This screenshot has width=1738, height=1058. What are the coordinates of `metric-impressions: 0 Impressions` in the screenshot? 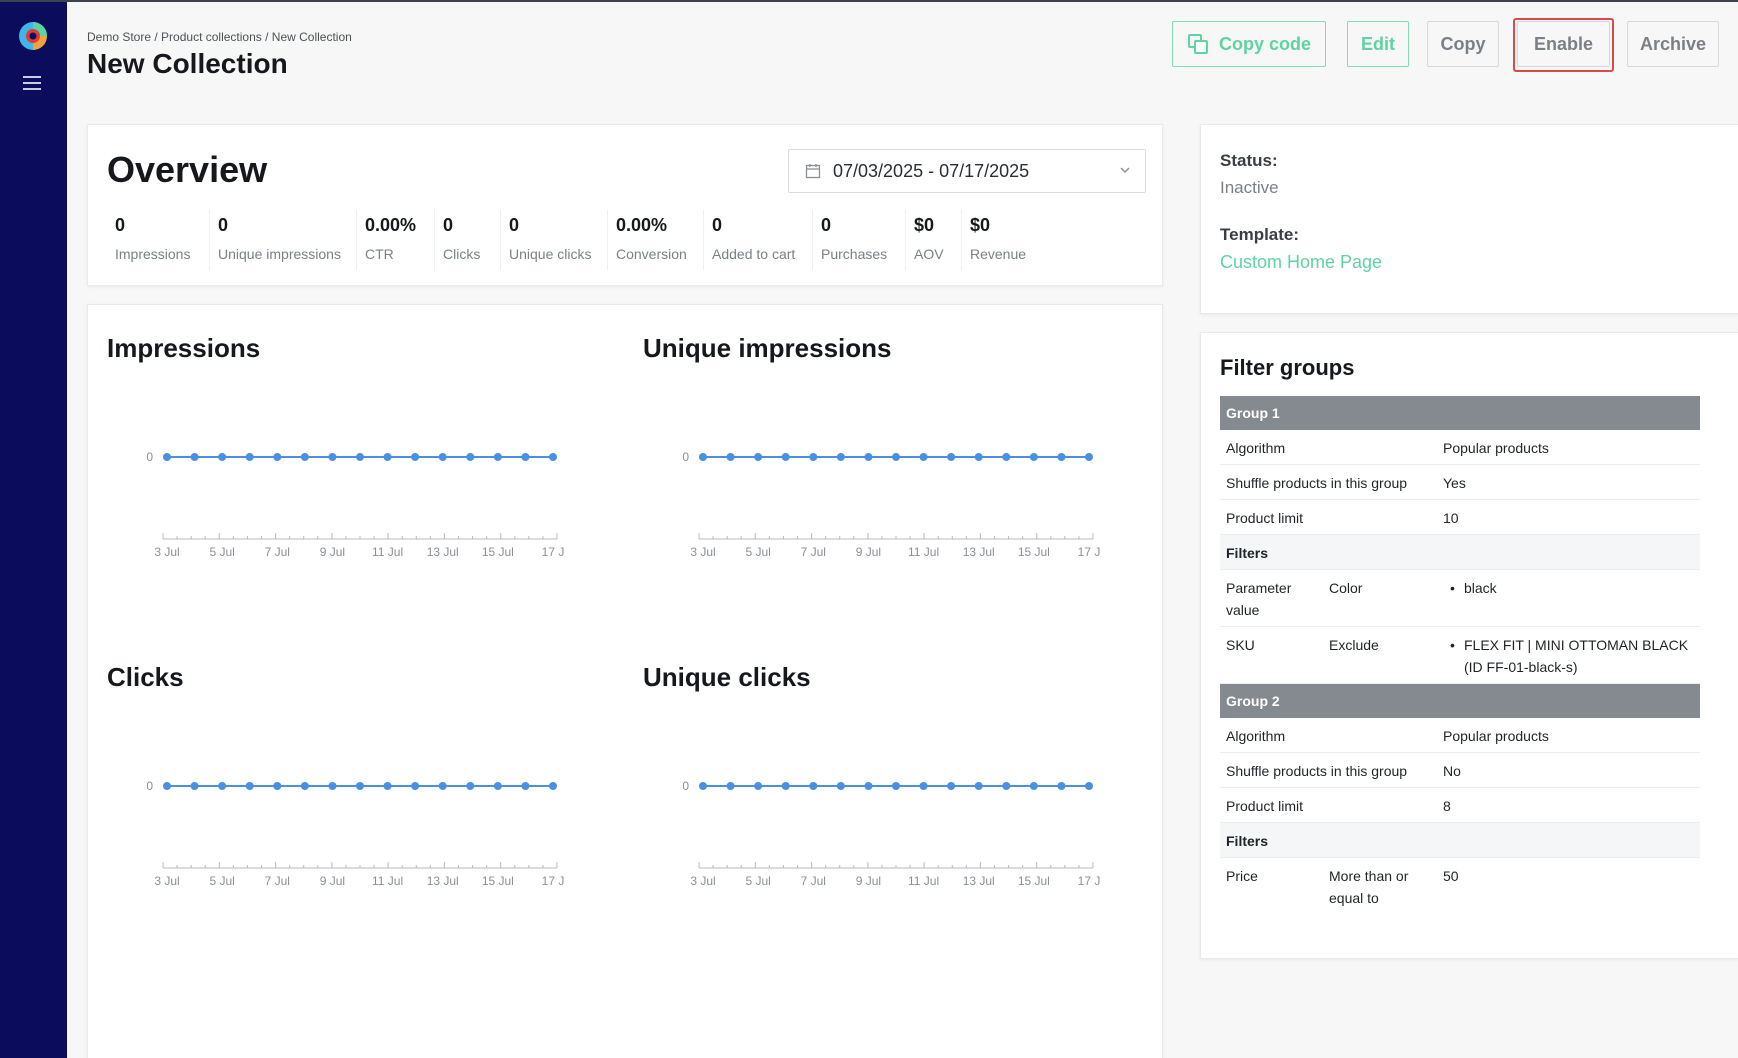 It's located at (148, 240).